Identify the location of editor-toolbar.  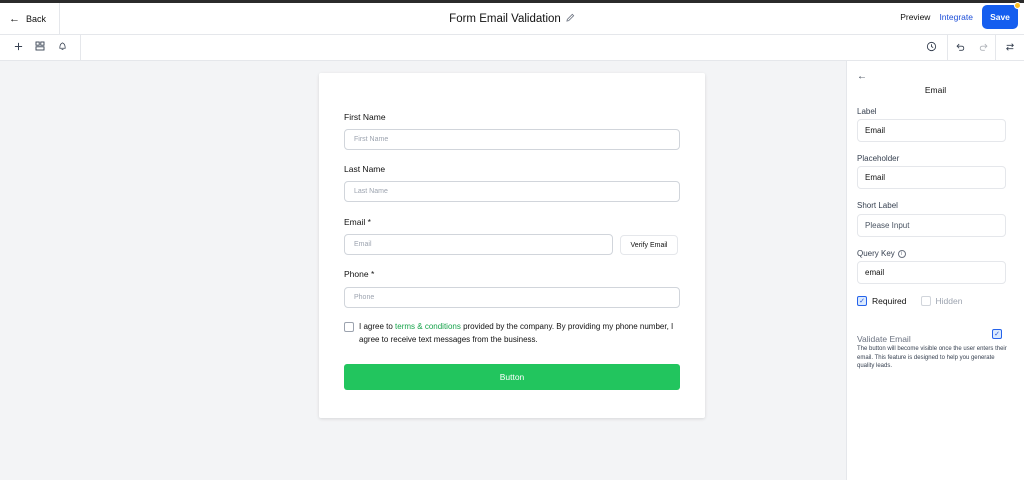
(512, 48).